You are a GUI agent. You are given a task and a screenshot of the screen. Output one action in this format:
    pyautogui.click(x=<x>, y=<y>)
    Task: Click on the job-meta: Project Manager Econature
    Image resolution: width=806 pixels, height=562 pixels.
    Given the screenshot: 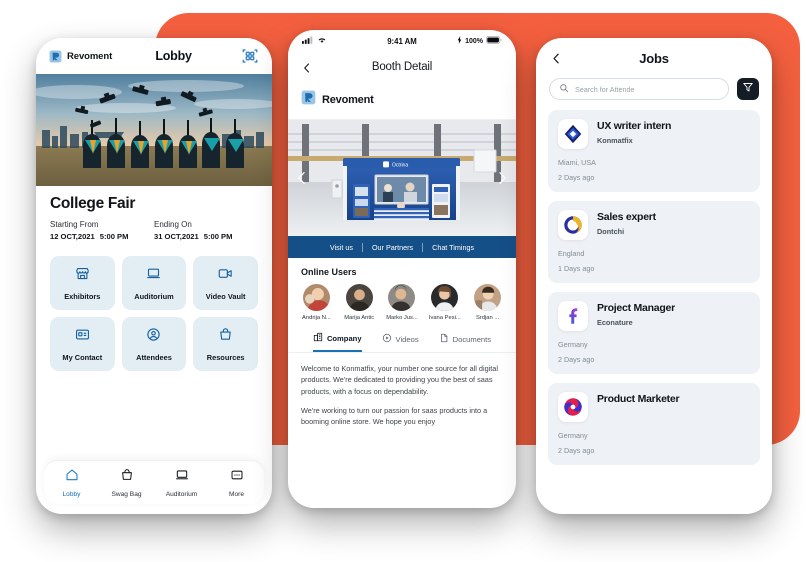 What is the action you would take?
    pyautogui.click(x=636, y=314)
    